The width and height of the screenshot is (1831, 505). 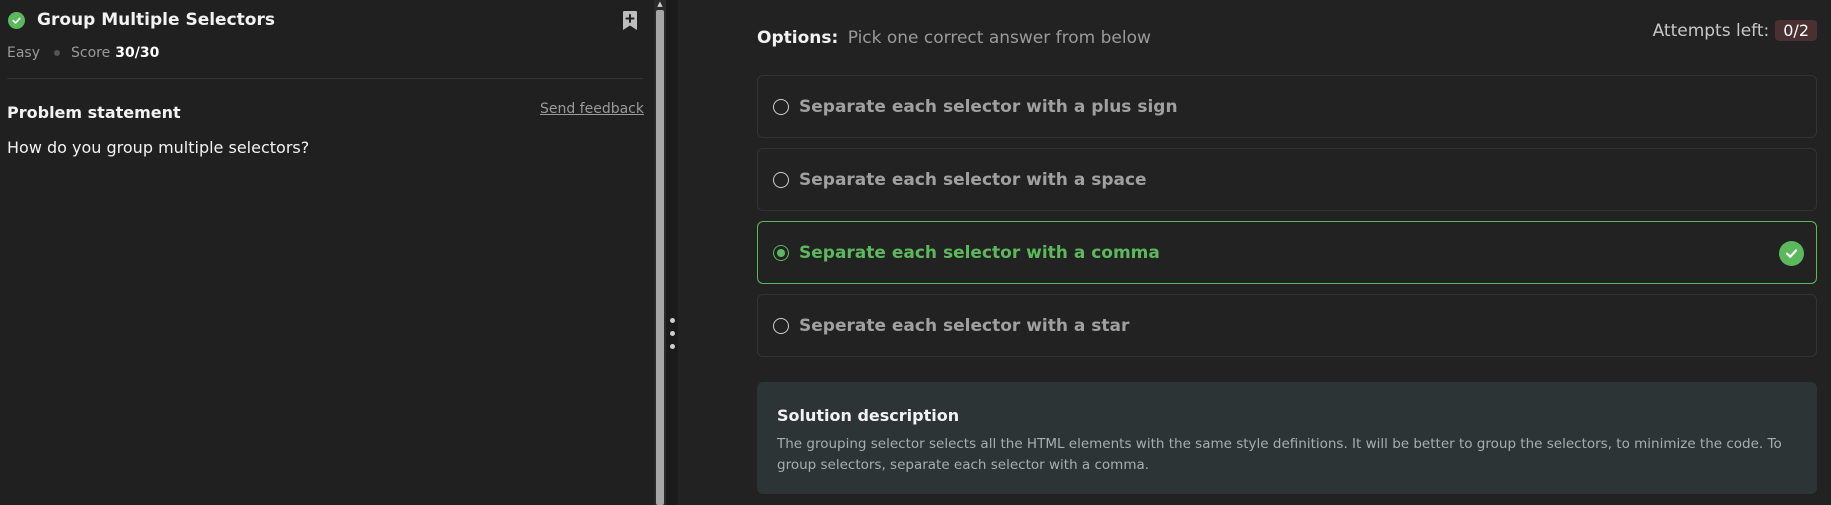 I want to click on attempts-left: Attempts left: 0/2, so click(x=1735, y=30).